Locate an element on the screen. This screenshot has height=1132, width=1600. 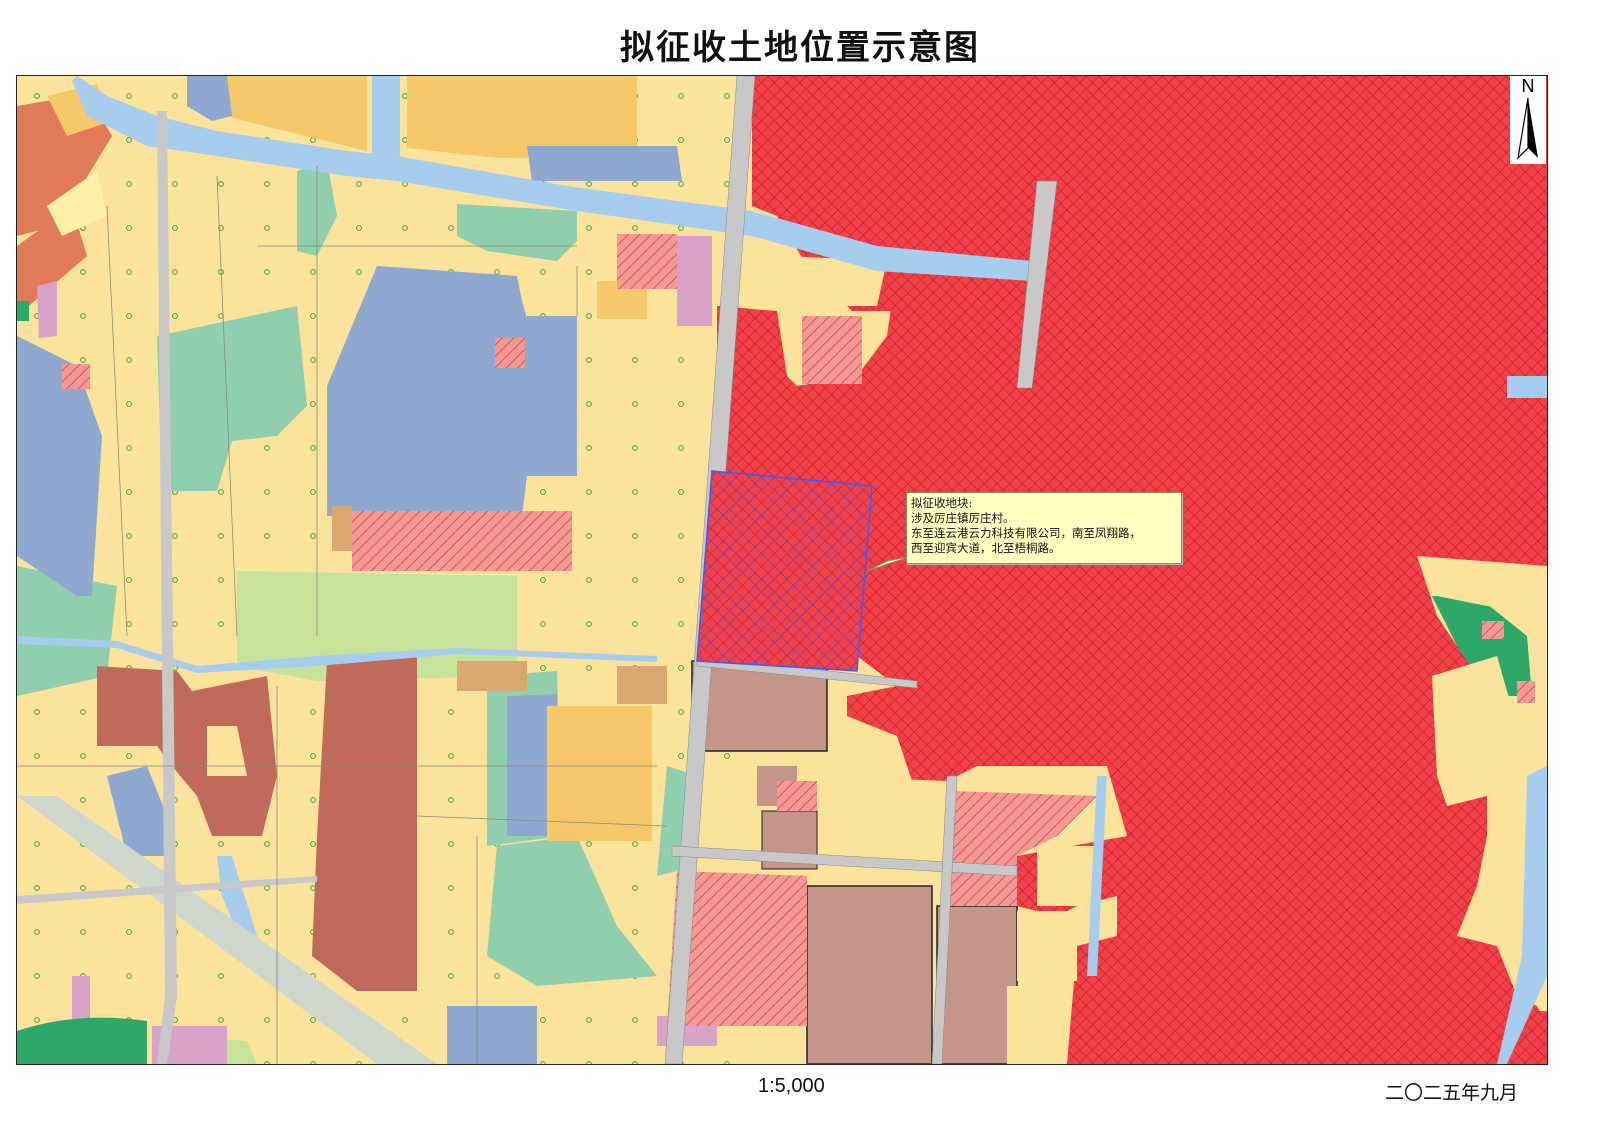
proposed-parcel is located at coordinates (784, 571).